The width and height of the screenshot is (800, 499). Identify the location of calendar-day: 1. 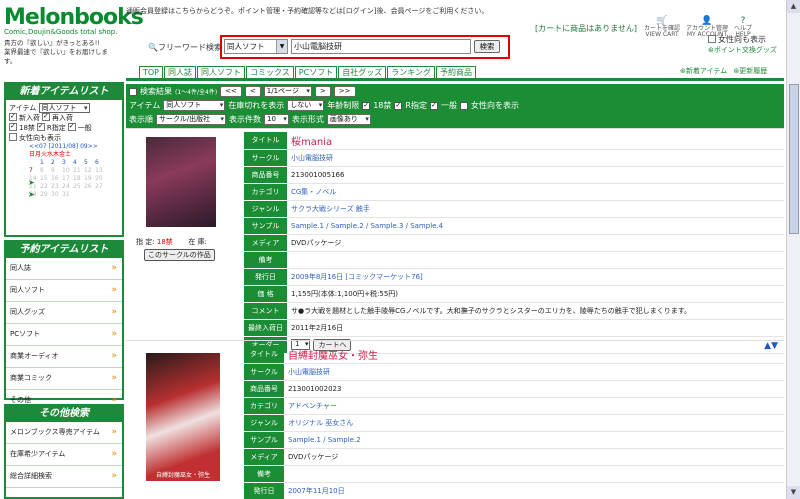
(44, 163).